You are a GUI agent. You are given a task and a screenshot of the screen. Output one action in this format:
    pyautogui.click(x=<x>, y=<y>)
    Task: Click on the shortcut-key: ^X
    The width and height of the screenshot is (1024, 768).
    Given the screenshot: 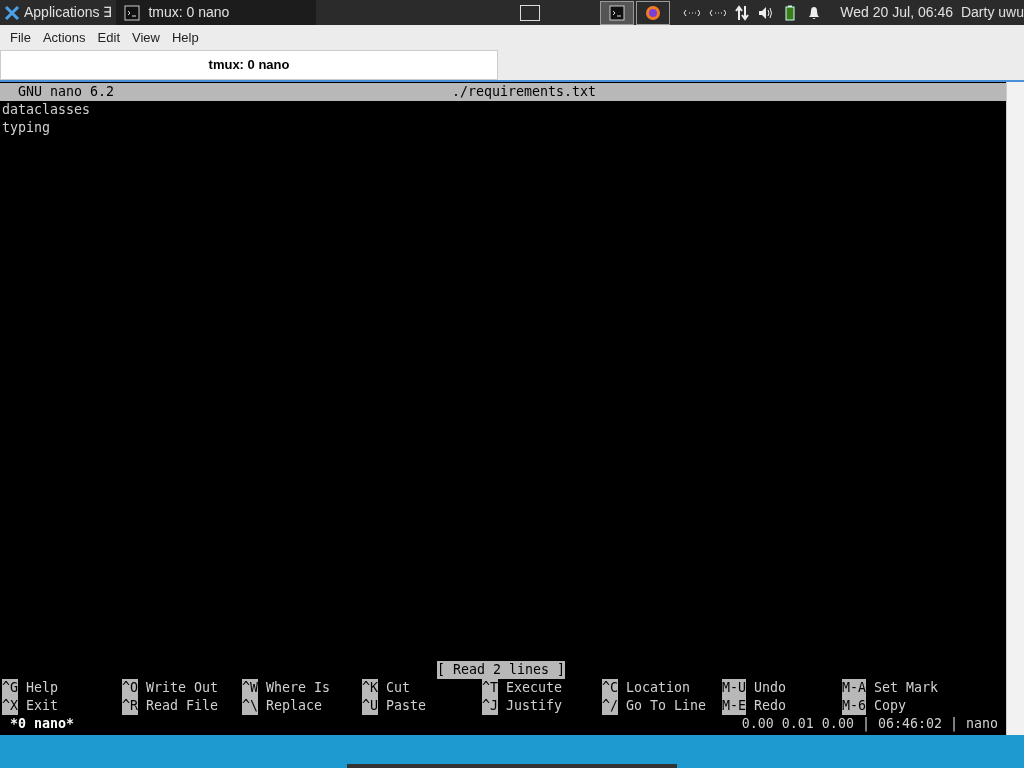 What is the action you would take?
    pyautogui.click(x=10, y=706)
    